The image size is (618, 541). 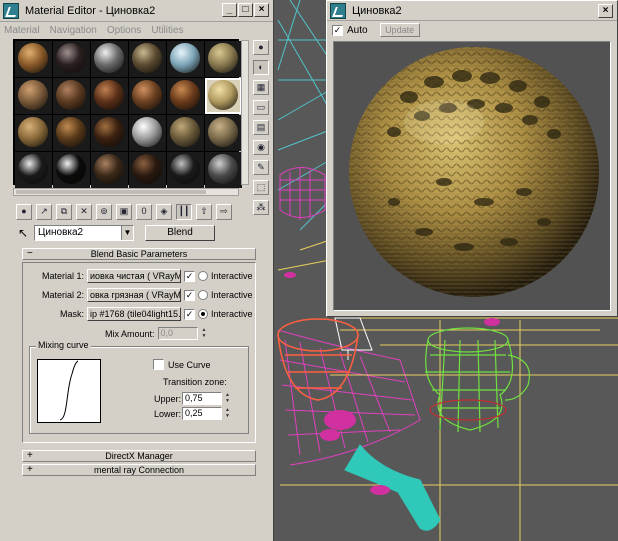 What do you see at coordinates (202, 413) in the screenshot?
I see `lower-field: 0,25` at bounding box center [202, 413].